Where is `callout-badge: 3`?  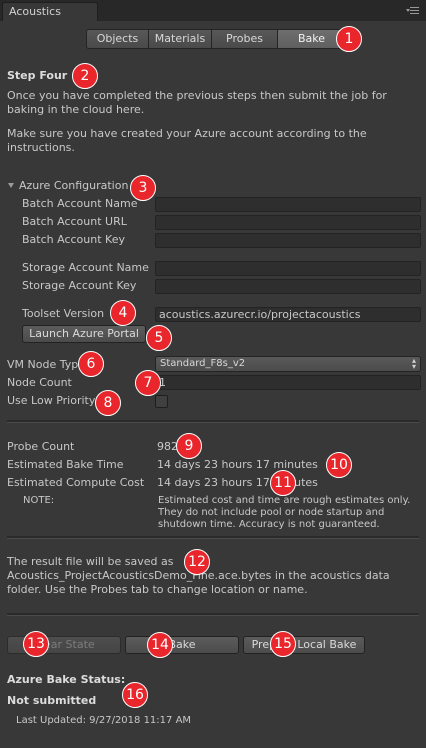 callout-badge: 3 is located at coordinates (143, 188).